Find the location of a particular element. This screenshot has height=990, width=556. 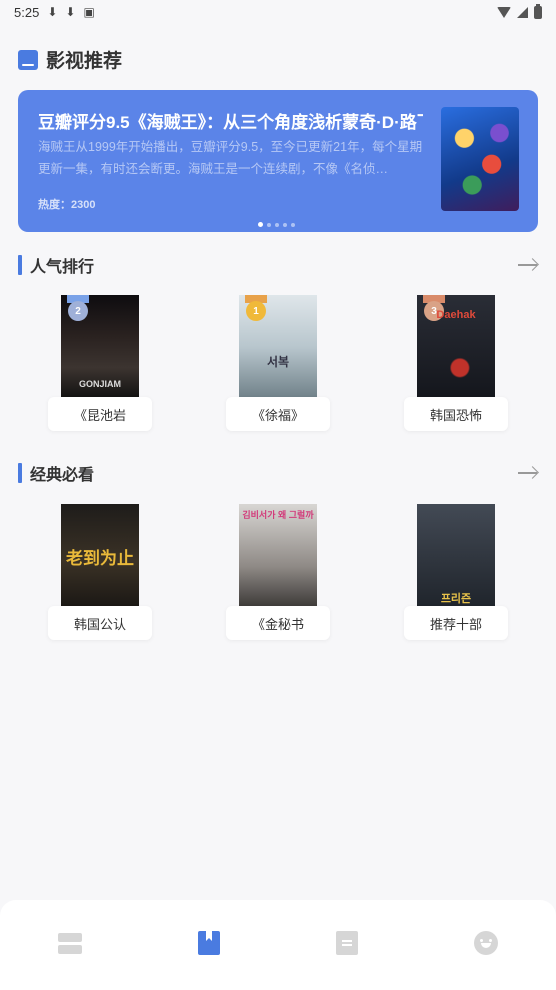

movie-title: 《昆池岩 is located at coordinates (100, 414).